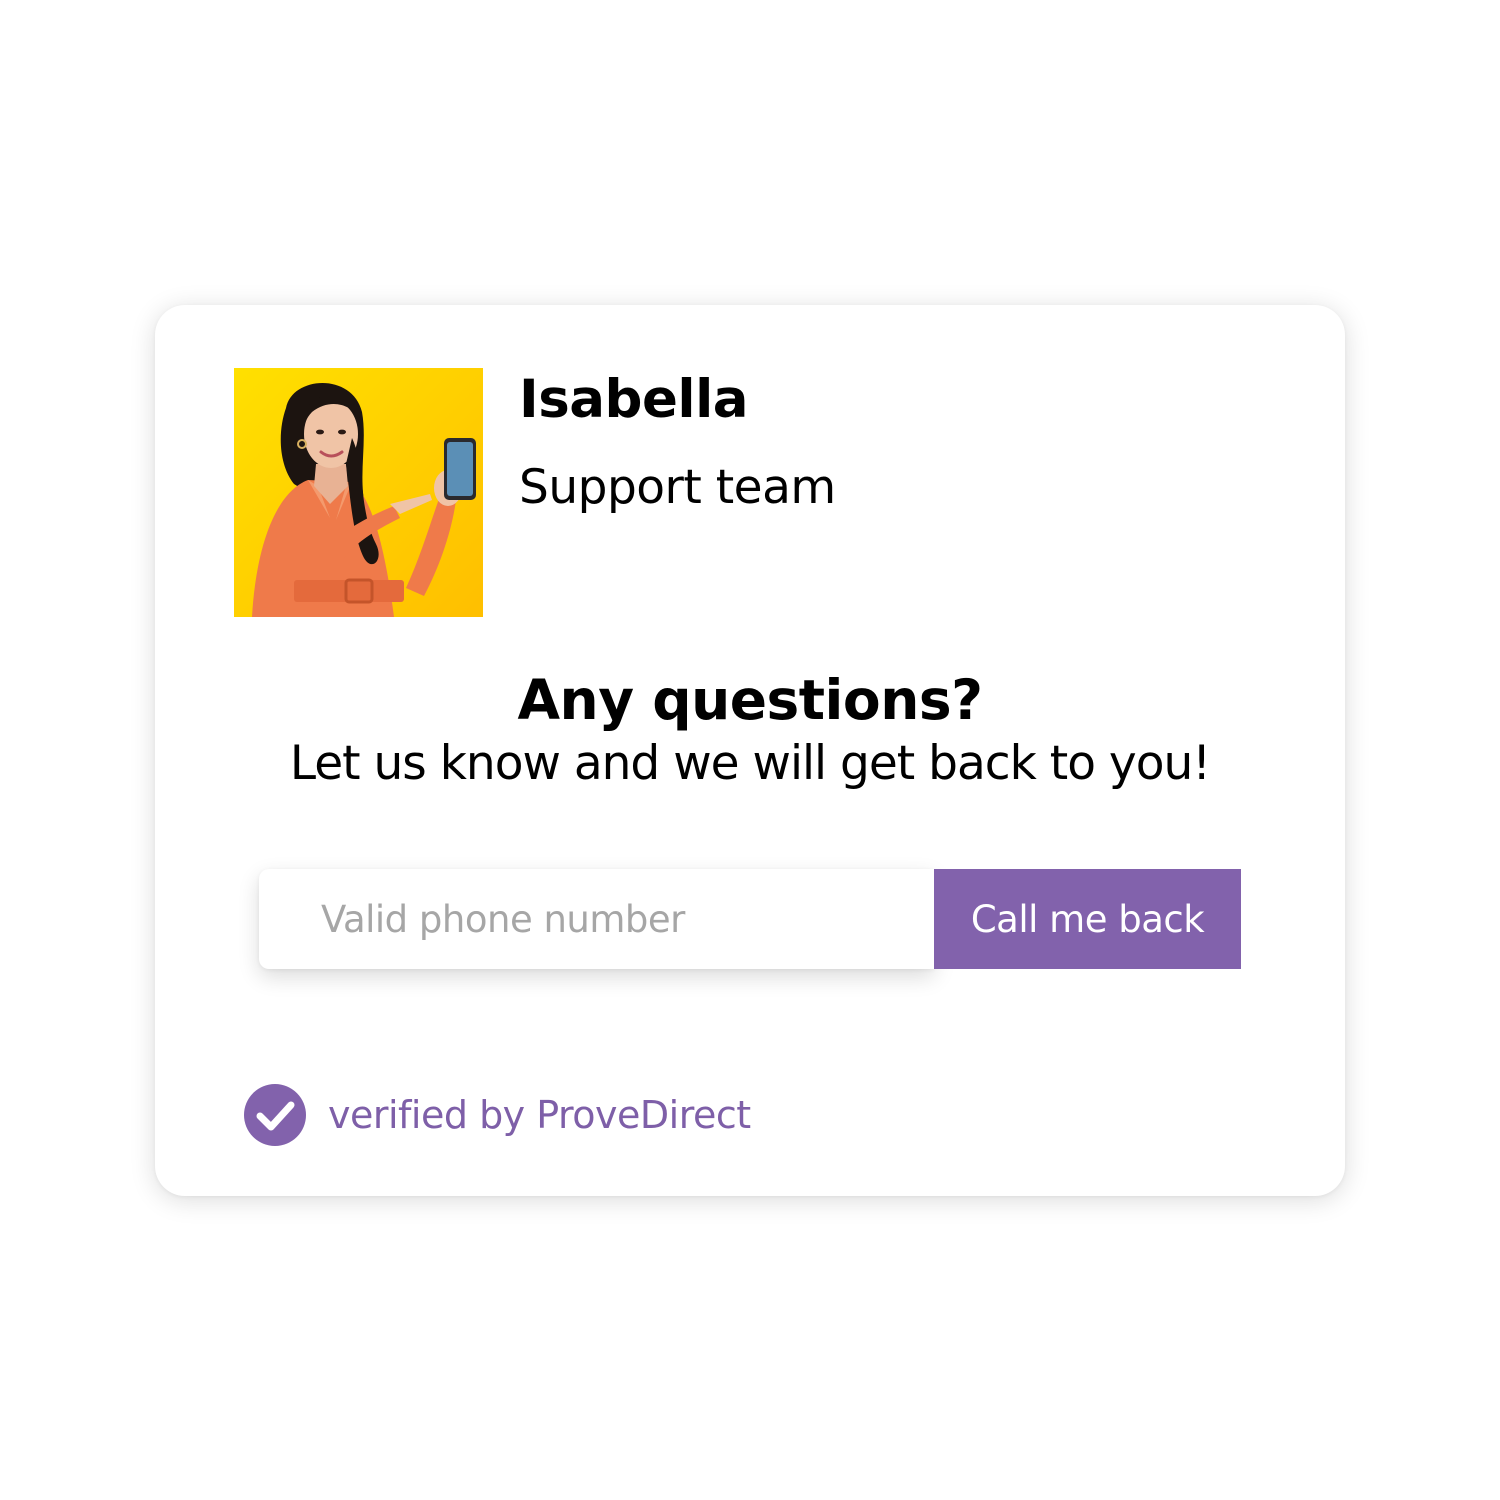 The width and height of the screenshot is (1500, 1500). Describe the element at coordinates (539, 1115) in the screenshot. I see `verified-by-label: verified by ProveDirect` at that location.